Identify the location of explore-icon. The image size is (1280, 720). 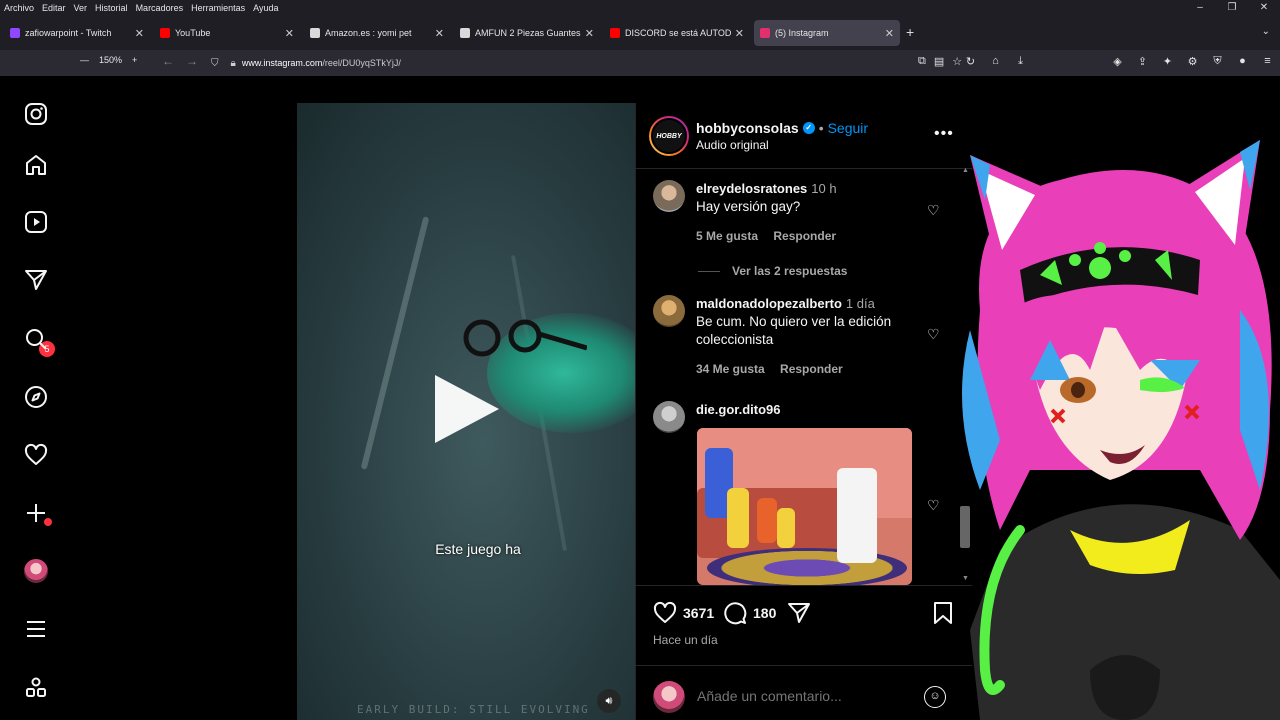
(36, 397).